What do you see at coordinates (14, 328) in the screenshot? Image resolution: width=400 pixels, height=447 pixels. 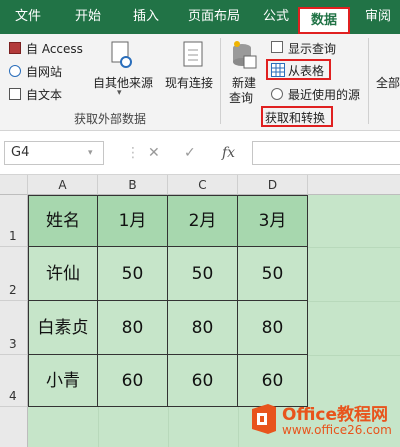 I see `row-header-3: 3` at bounding box center [14, 328].